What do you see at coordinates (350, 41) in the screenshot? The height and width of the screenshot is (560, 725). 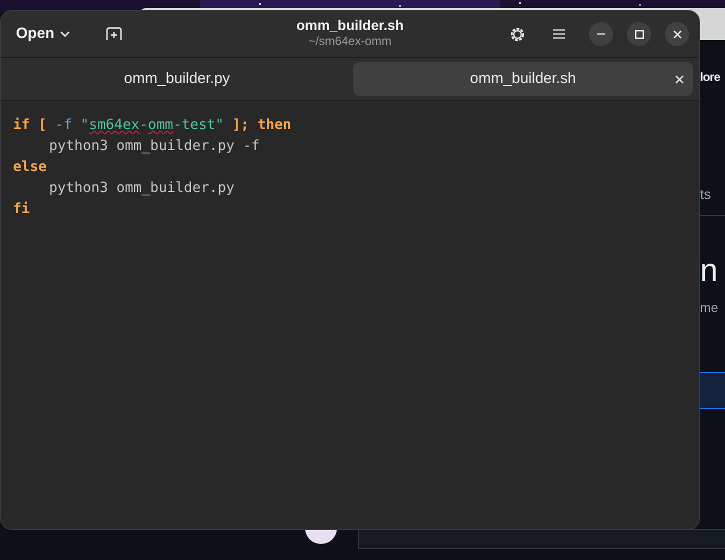 I see `window-subtitle: ~/sm64ex-omm` at bounding box center [350, 41].